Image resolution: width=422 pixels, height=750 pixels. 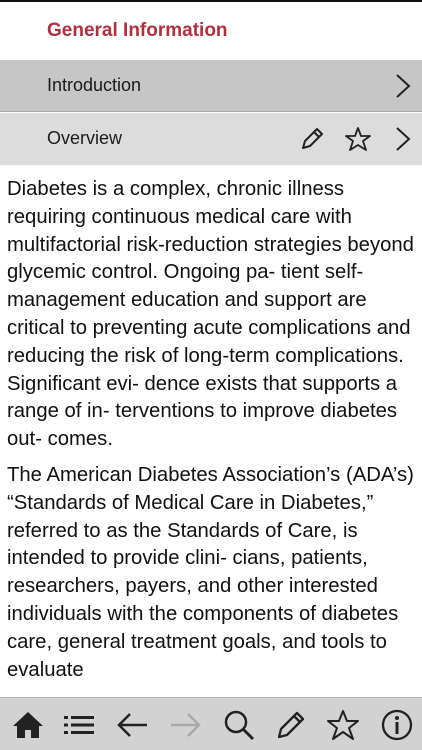 I want to click on nav-row-introduction: Introduction, so click(x=211, y=86).